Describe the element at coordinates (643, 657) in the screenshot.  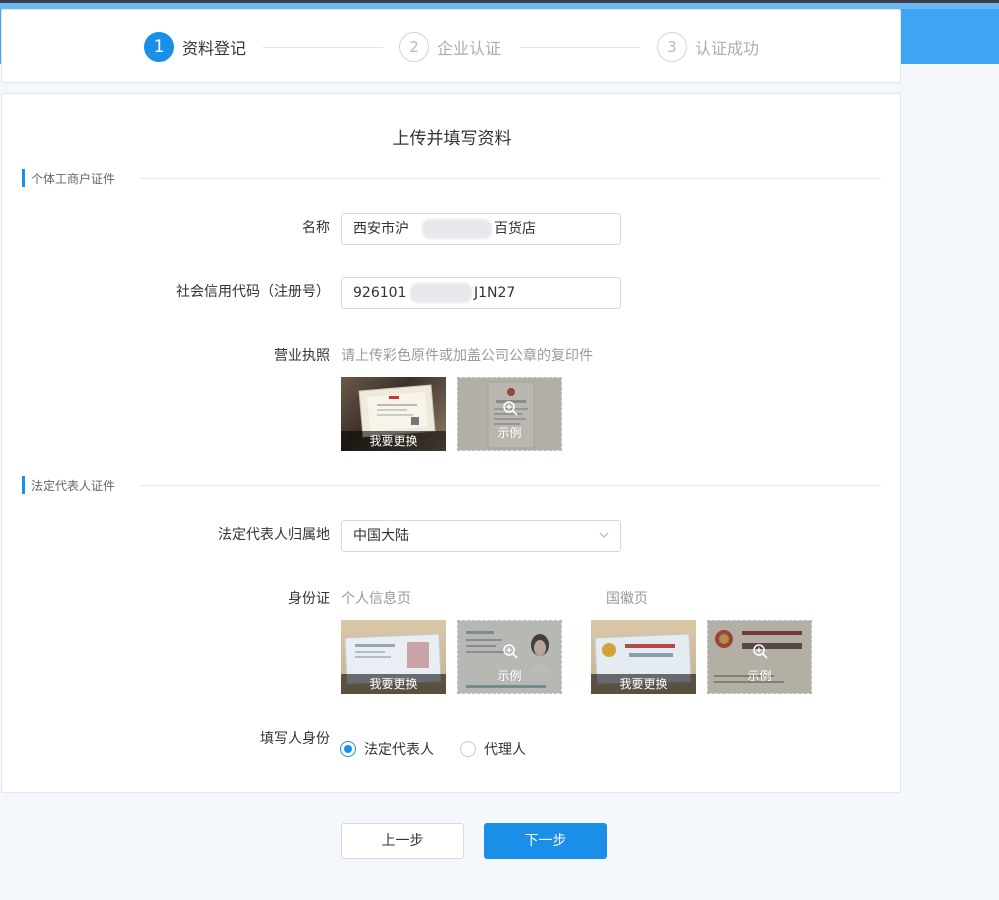
I see `idcard-back-upload-thumb: 我要更换` at that location.